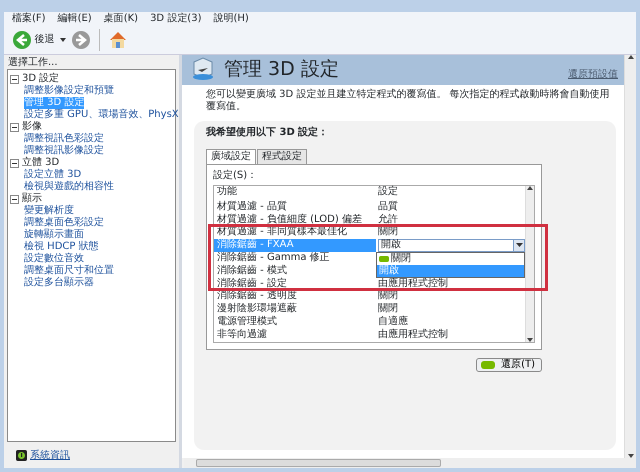  What do you see at coordinates (295, 335) in the screenshot?
I see `table-cell: 非等向過濾` at bounding box center [295, 335].